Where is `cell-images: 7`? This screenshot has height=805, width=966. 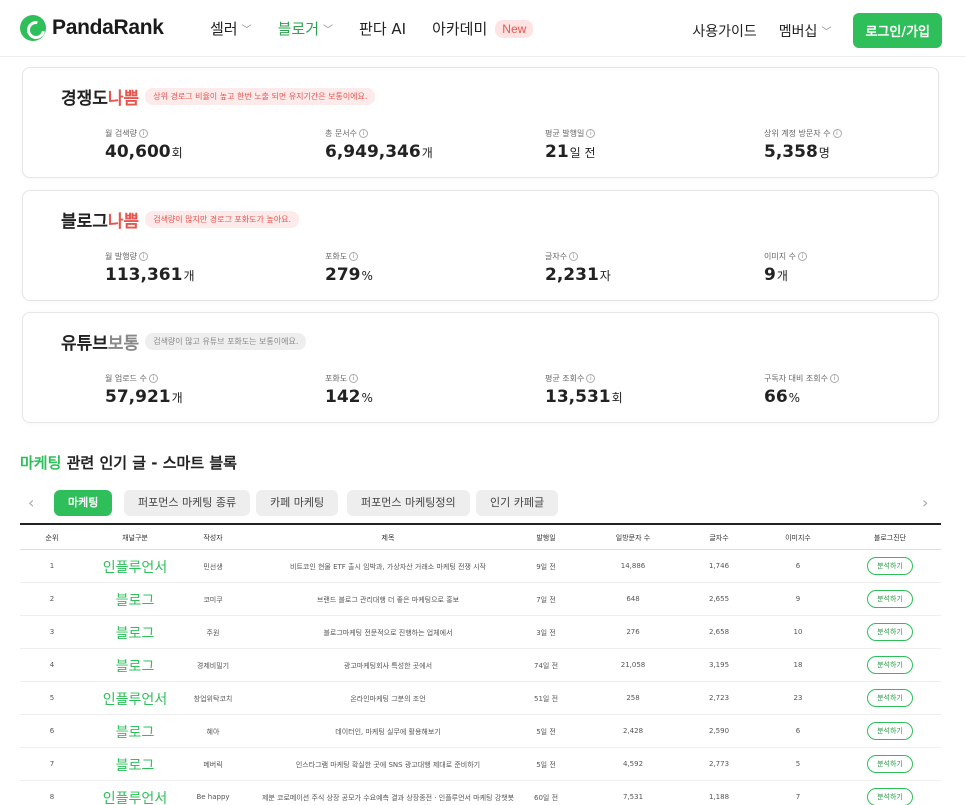 cell-images: 7 is located at coordinates (798, 797).